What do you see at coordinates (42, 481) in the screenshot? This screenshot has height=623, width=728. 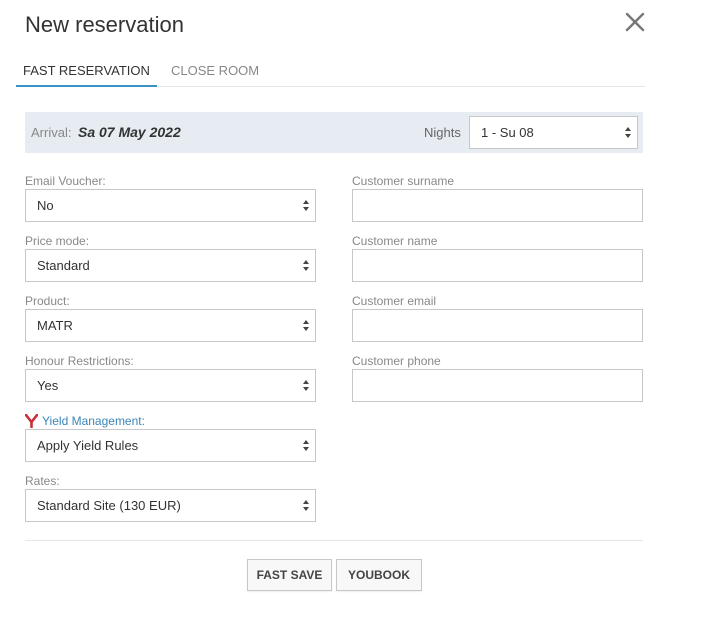 I see `rates-label: Rates:` at bounding box center [42, 481].